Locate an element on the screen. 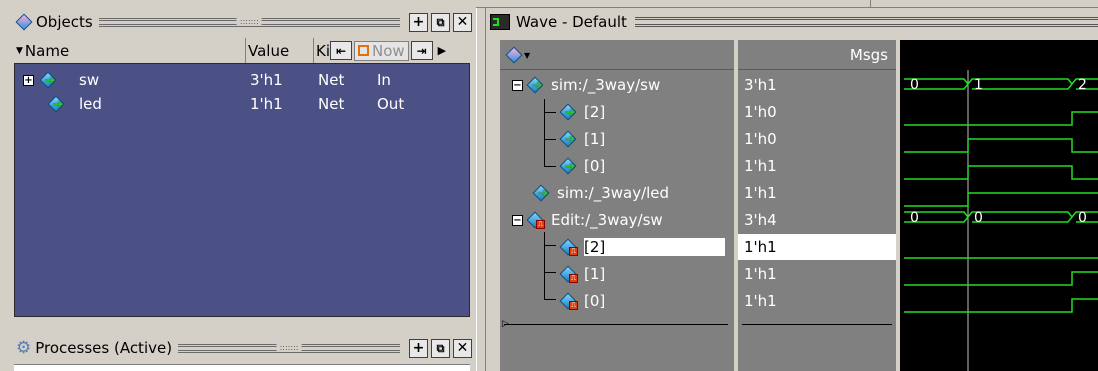  msgs-header: Msgs is located at coordinates (817, 55).